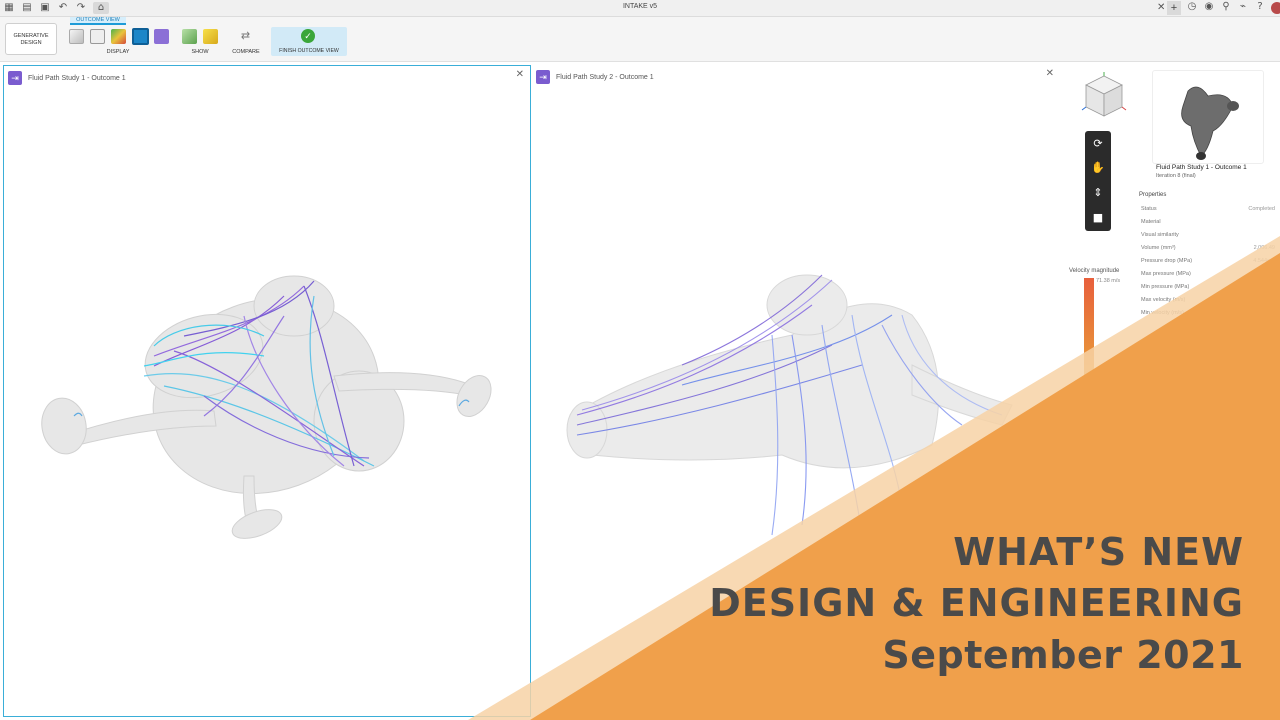 The height and width of the screenshot is (720, 1280). I want to click on redo-icon: ↷, so click(81, 8).